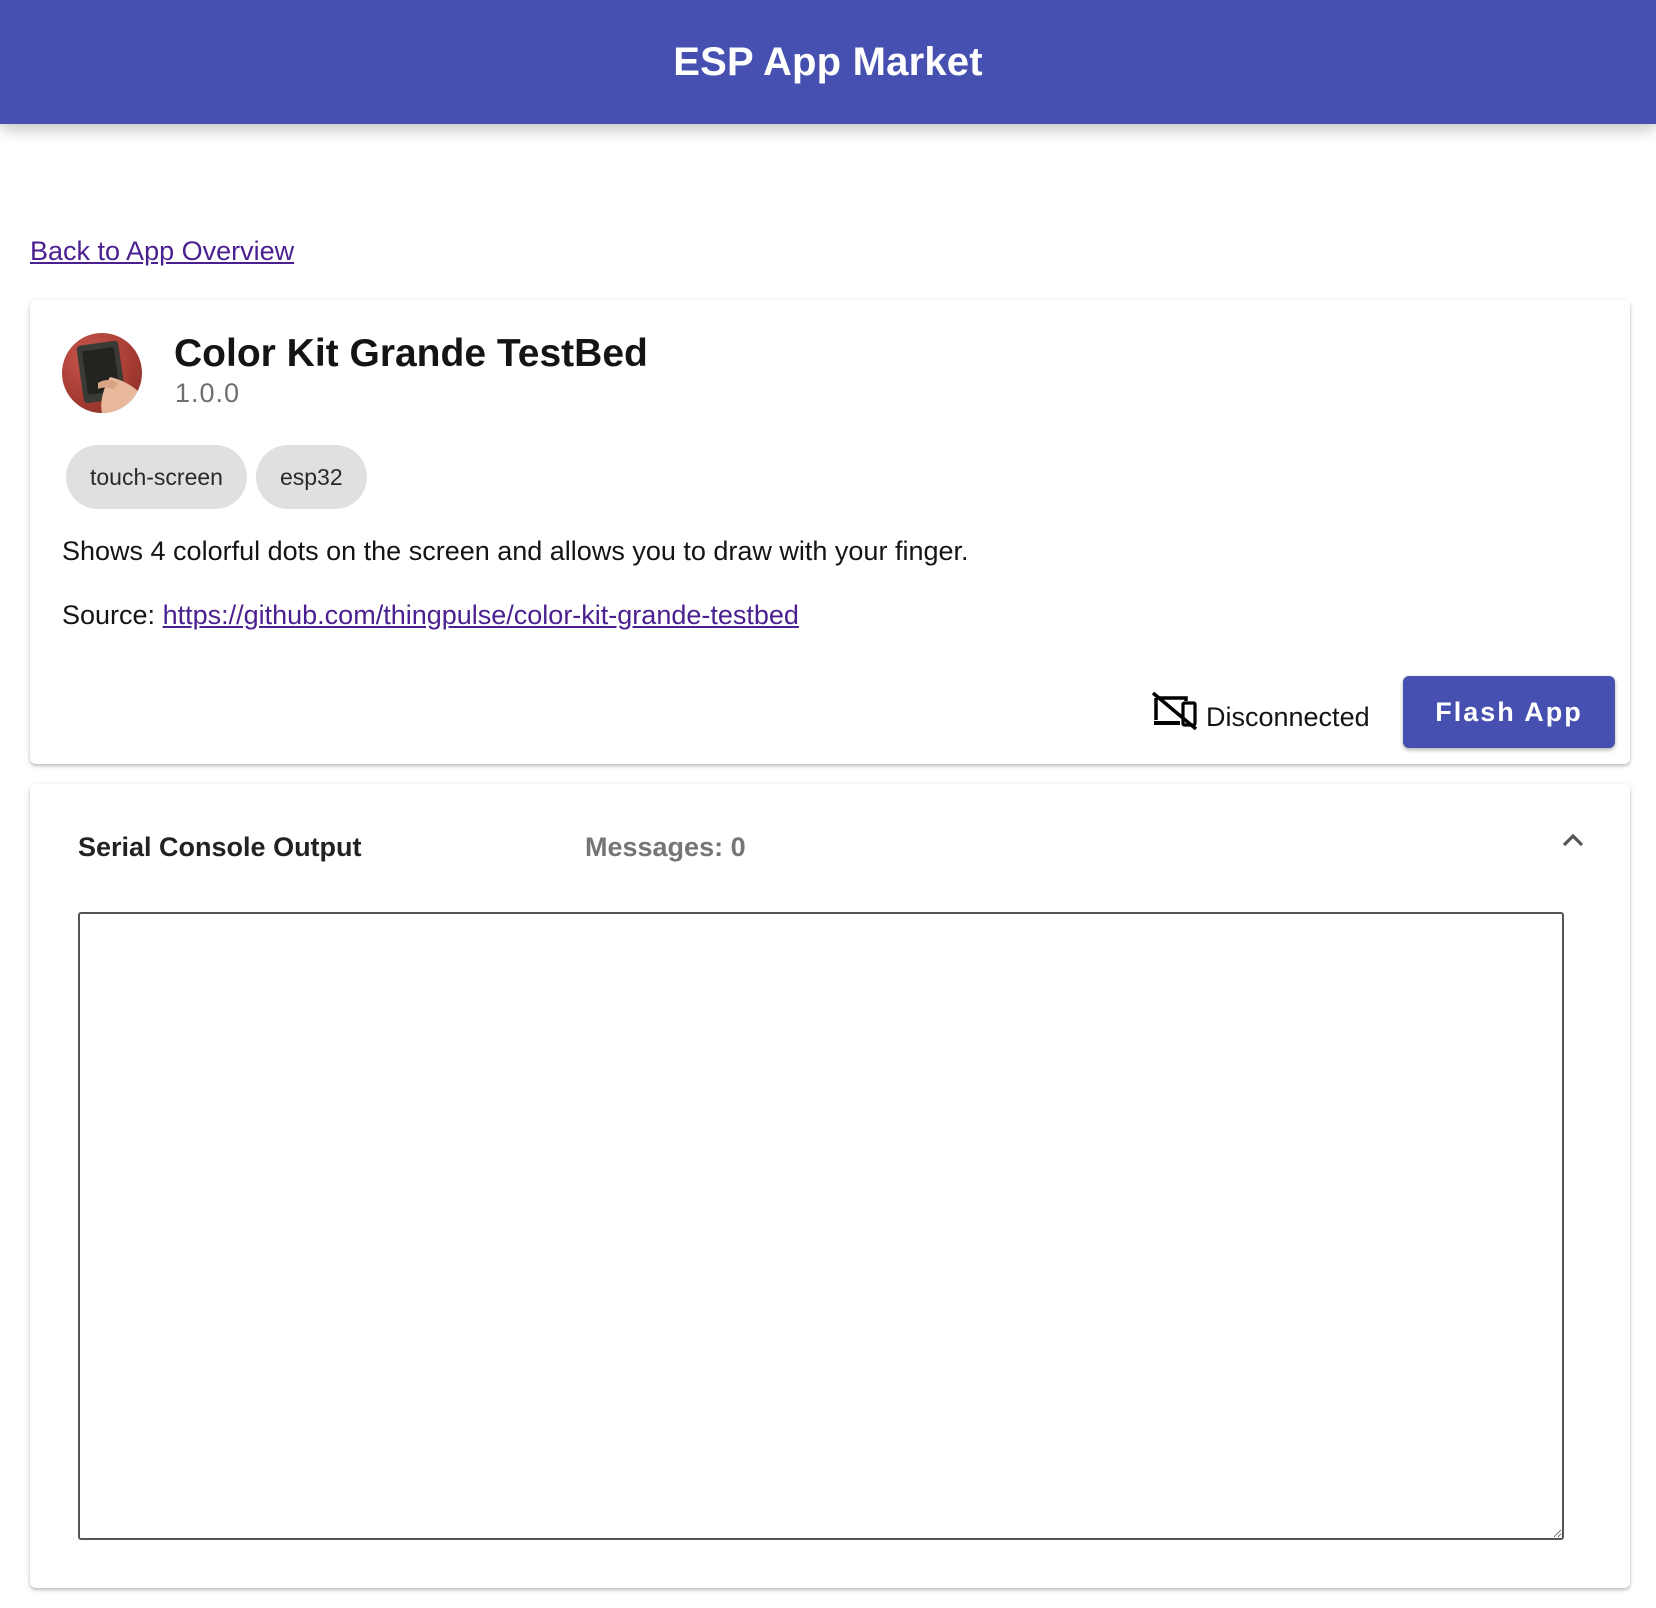  Describe the element at coordinates (109, 615) in the screenshot. I see `source-label: Source:` at that location.